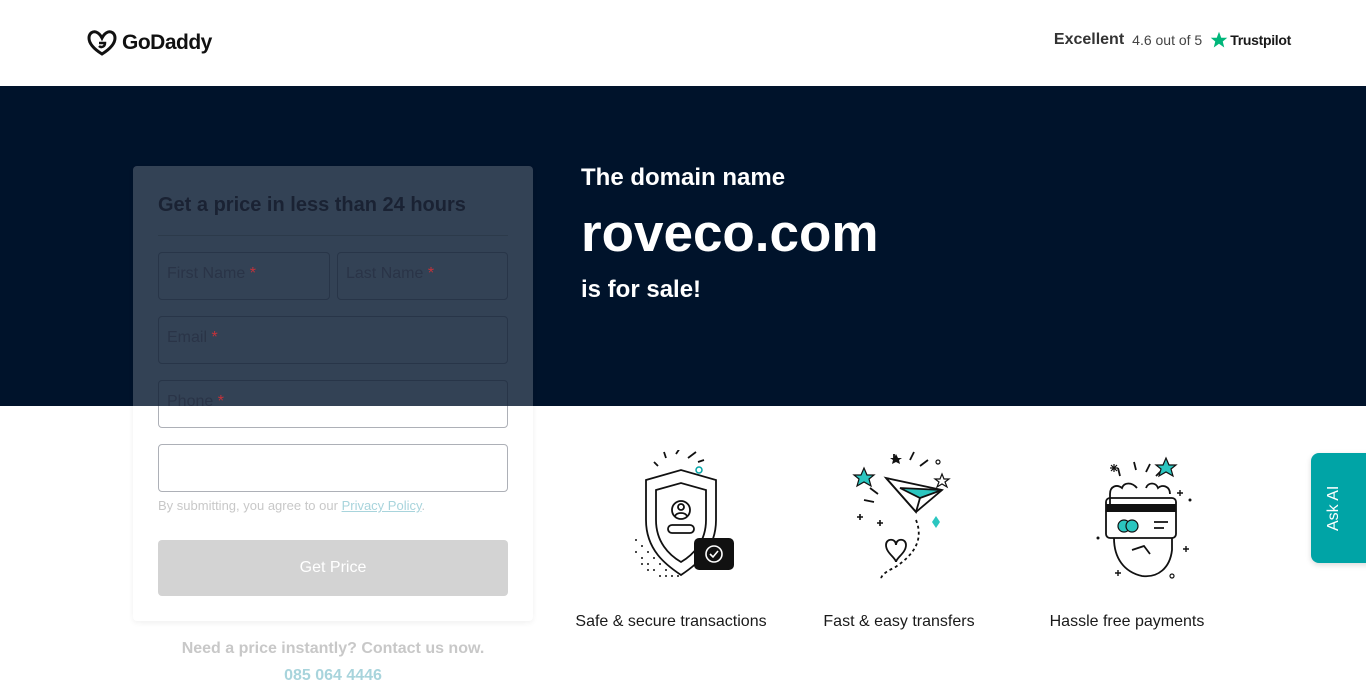 The width and height of the screenshot is (1366, 685). What do you see at coordinates (1333, 508) in the screenshot?
I see `ask-ai-label: Ask AI` at bounding box center [1333, 508].